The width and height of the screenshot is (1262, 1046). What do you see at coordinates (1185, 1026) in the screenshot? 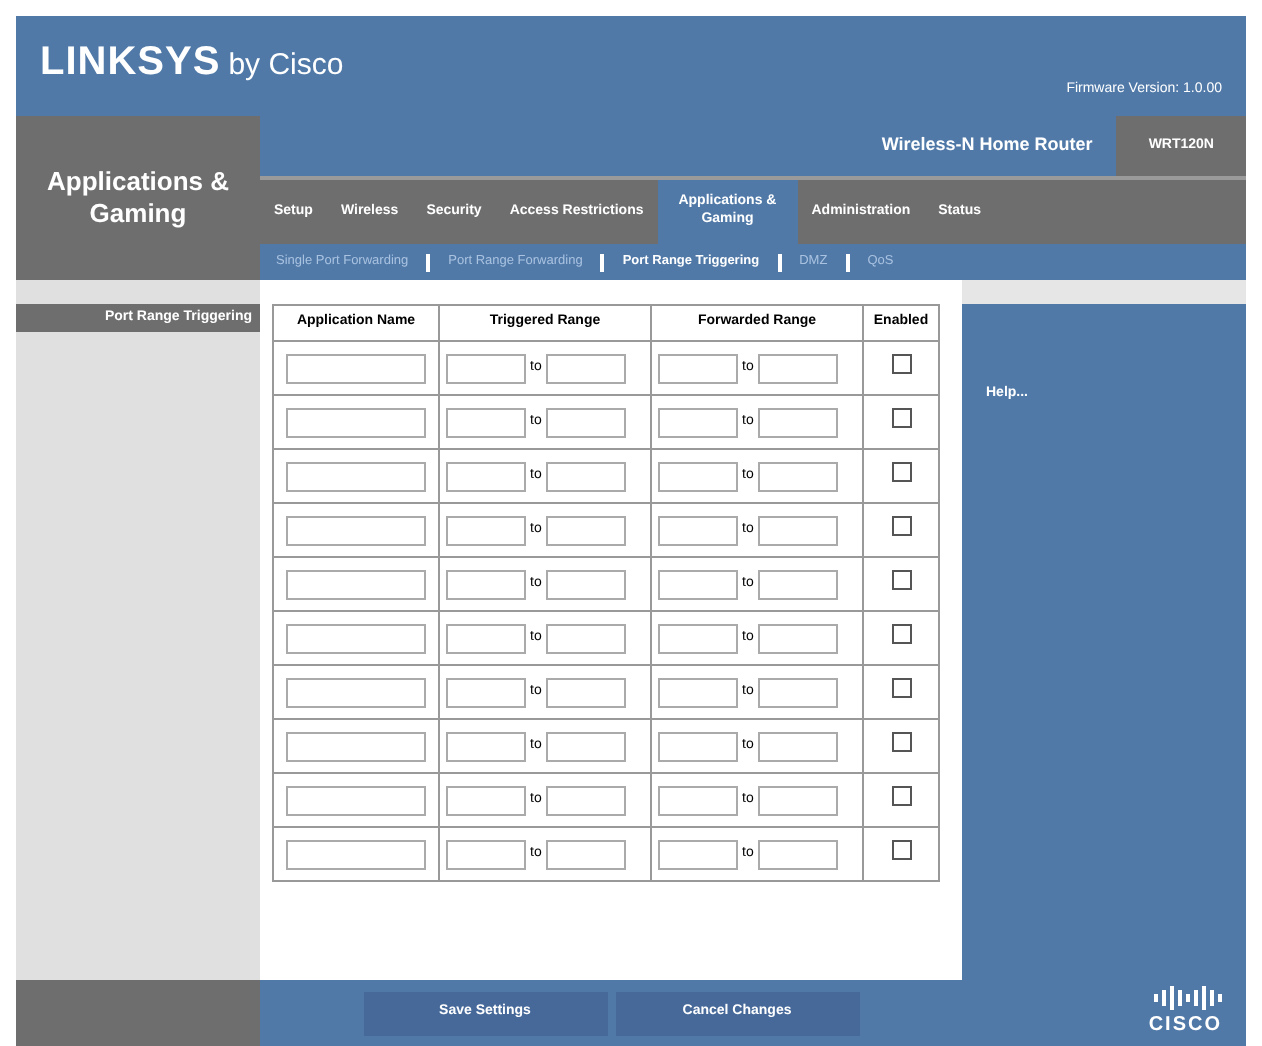
I see `cisco-logo-text: CISCO` at bounding box center [1185, 1026].